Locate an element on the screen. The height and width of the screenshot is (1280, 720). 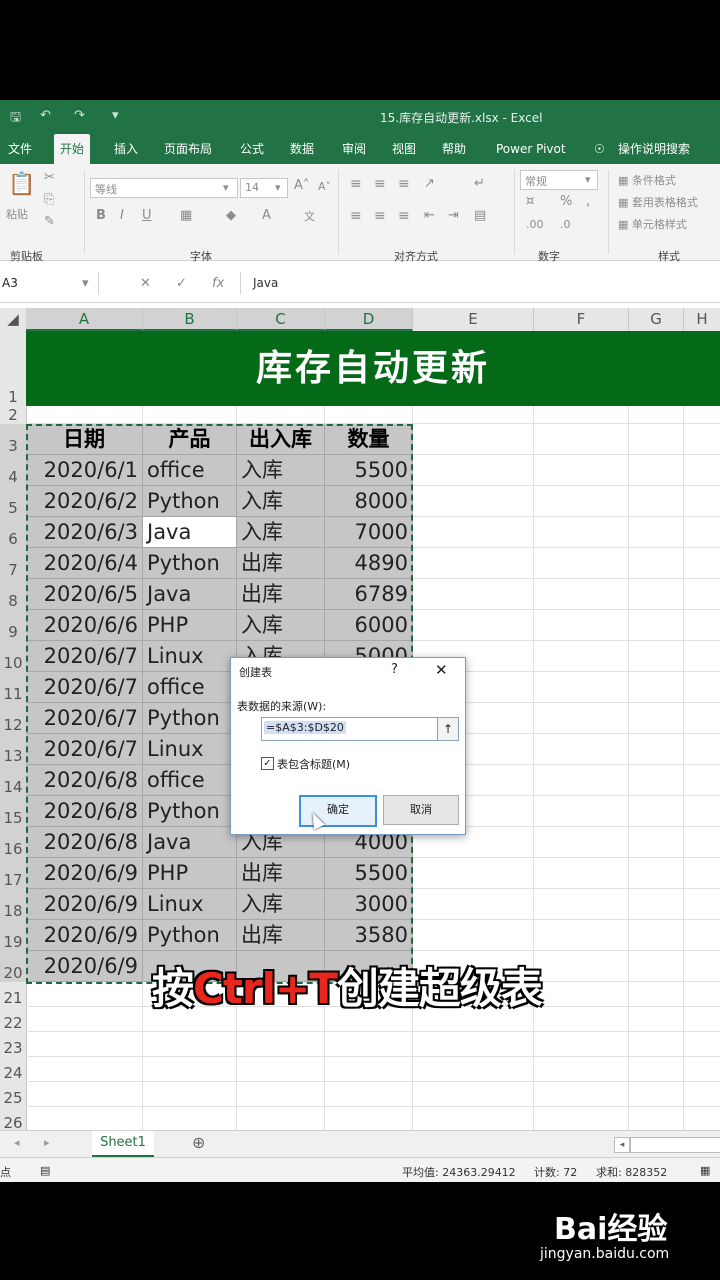
row-header: 14 is located at coordinates (13, 780).